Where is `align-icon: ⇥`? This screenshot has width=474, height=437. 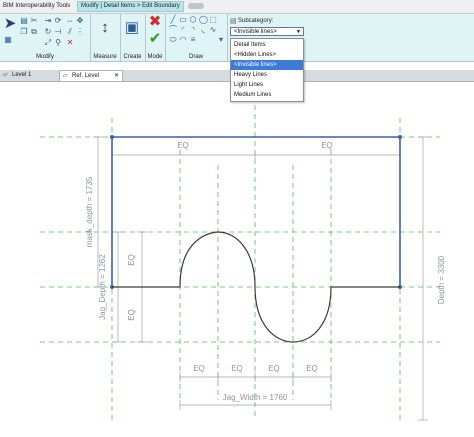
align-icon: ⇥ is located at coordinates (48, 21).